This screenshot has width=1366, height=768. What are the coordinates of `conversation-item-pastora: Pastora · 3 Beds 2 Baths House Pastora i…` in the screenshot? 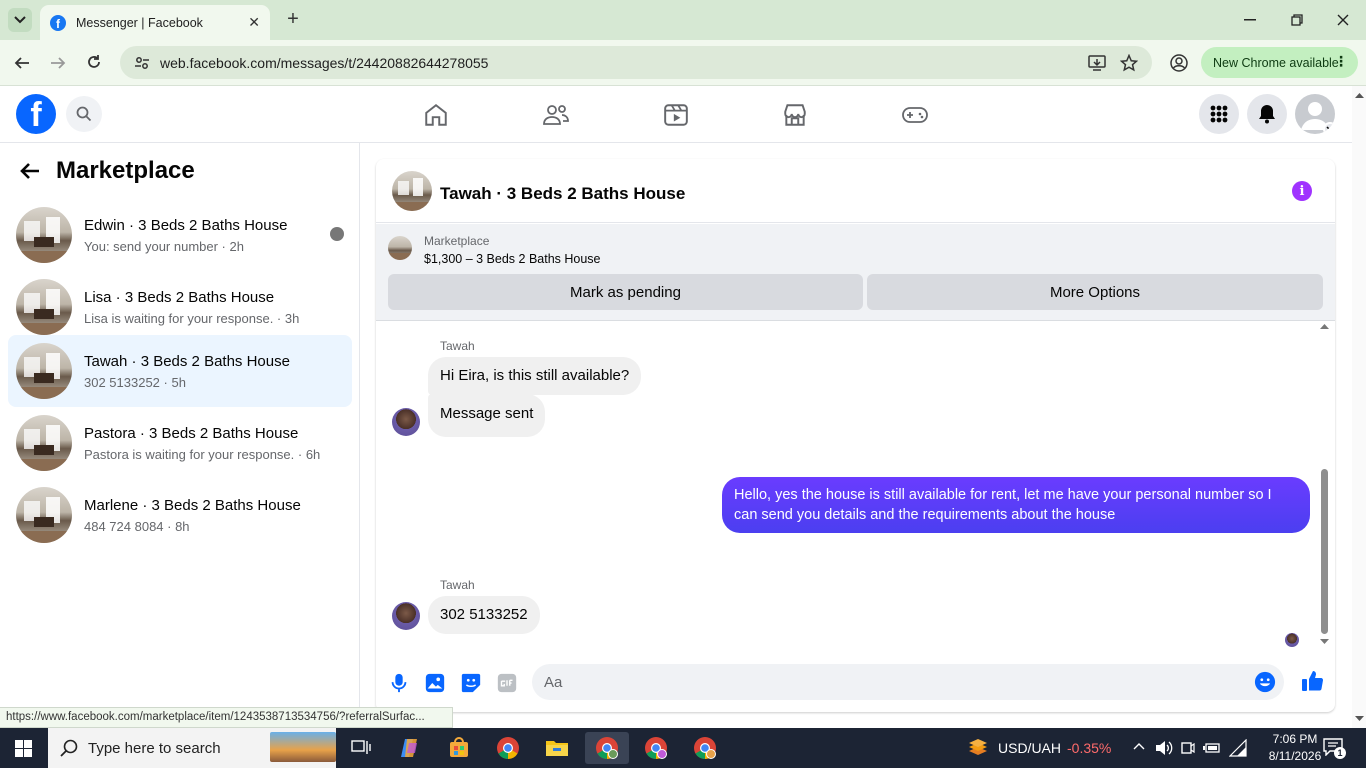 It's located at (180, 443).